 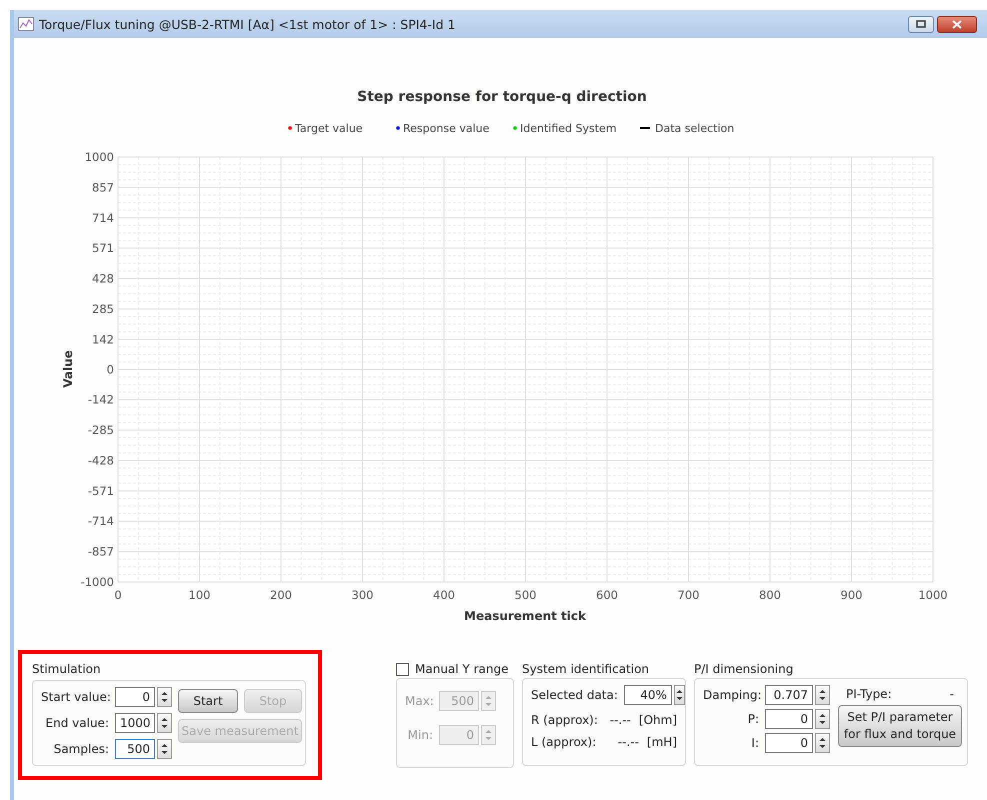 I want to click on x-tick-label: 100, so click(x=199, y=595).